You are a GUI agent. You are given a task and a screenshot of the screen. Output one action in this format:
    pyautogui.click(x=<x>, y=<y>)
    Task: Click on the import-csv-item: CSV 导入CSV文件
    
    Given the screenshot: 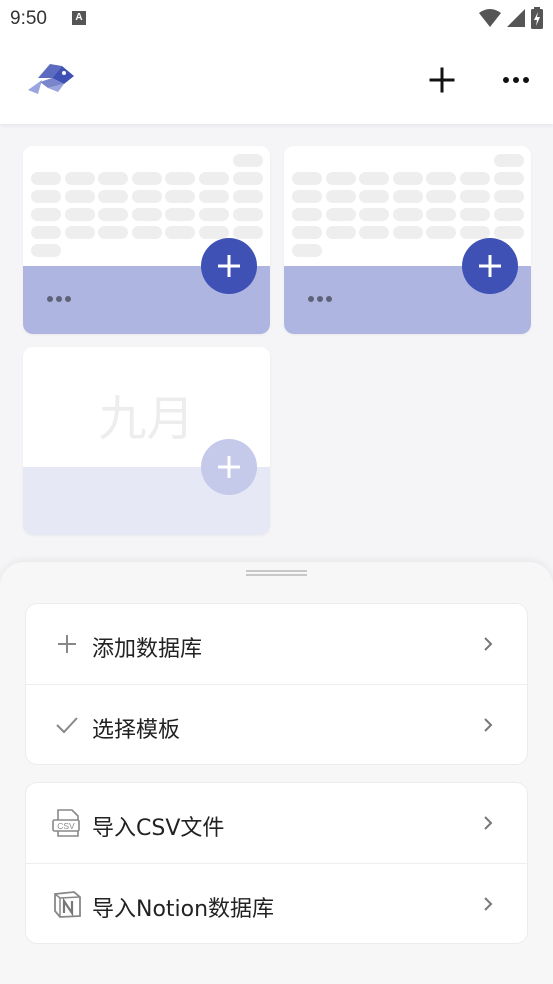 What is the action you would take?
    pyautogui.click(x=276, y=823)
    